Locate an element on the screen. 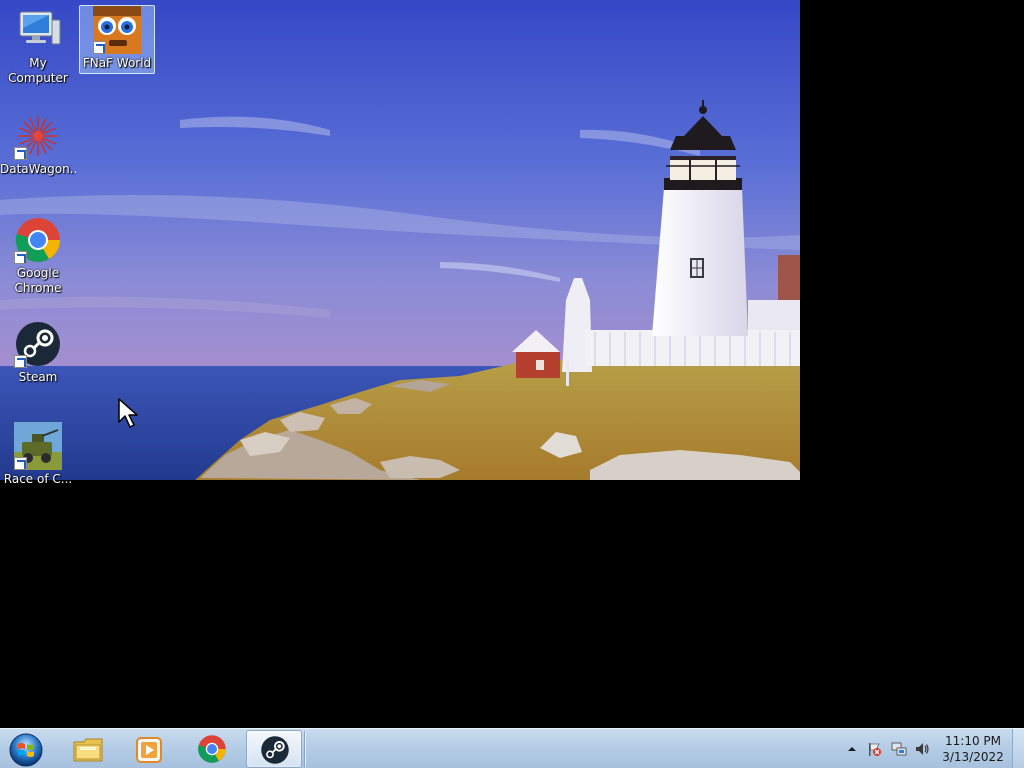 The height and width of the screenshot is (768, 1024). desktop-icon-google-chrome: Google Chrome is located at coordinates (38, 256).